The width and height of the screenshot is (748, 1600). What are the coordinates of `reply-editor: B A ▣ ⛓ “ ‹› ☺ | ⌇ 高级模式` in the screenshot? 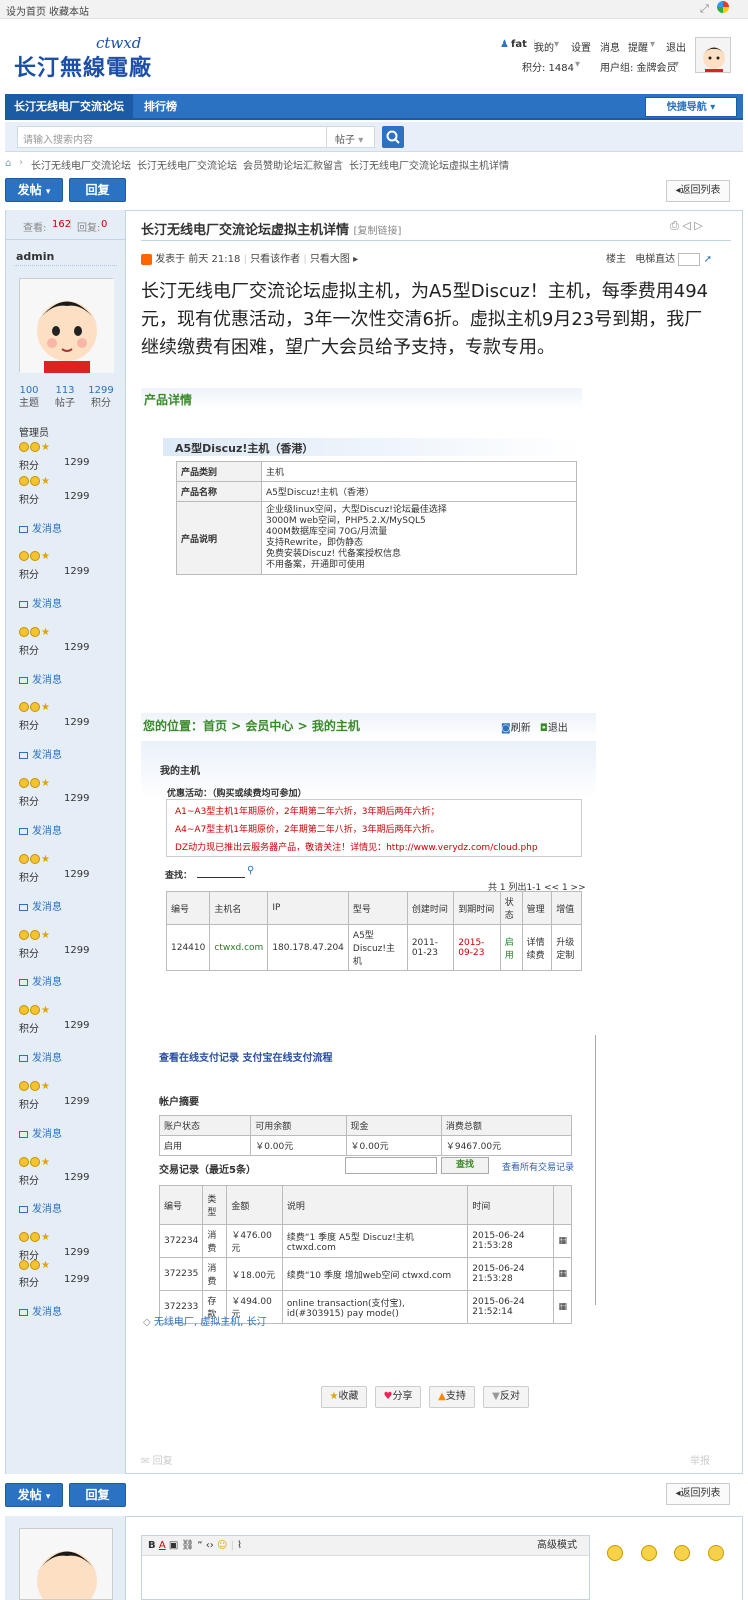 It's located at (365, 1567).